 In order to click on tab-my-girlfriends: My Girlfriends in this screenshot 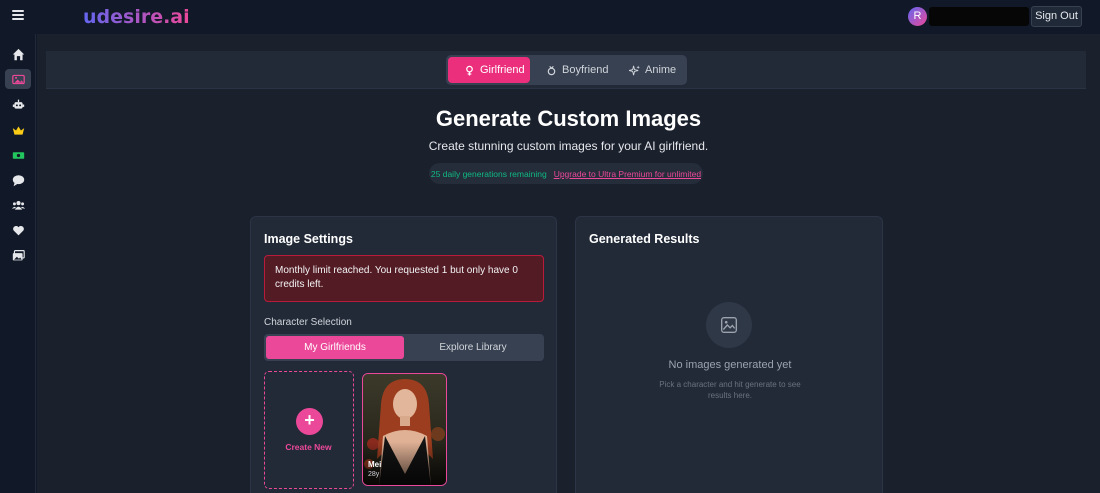, I will do `click(335, 347)`.